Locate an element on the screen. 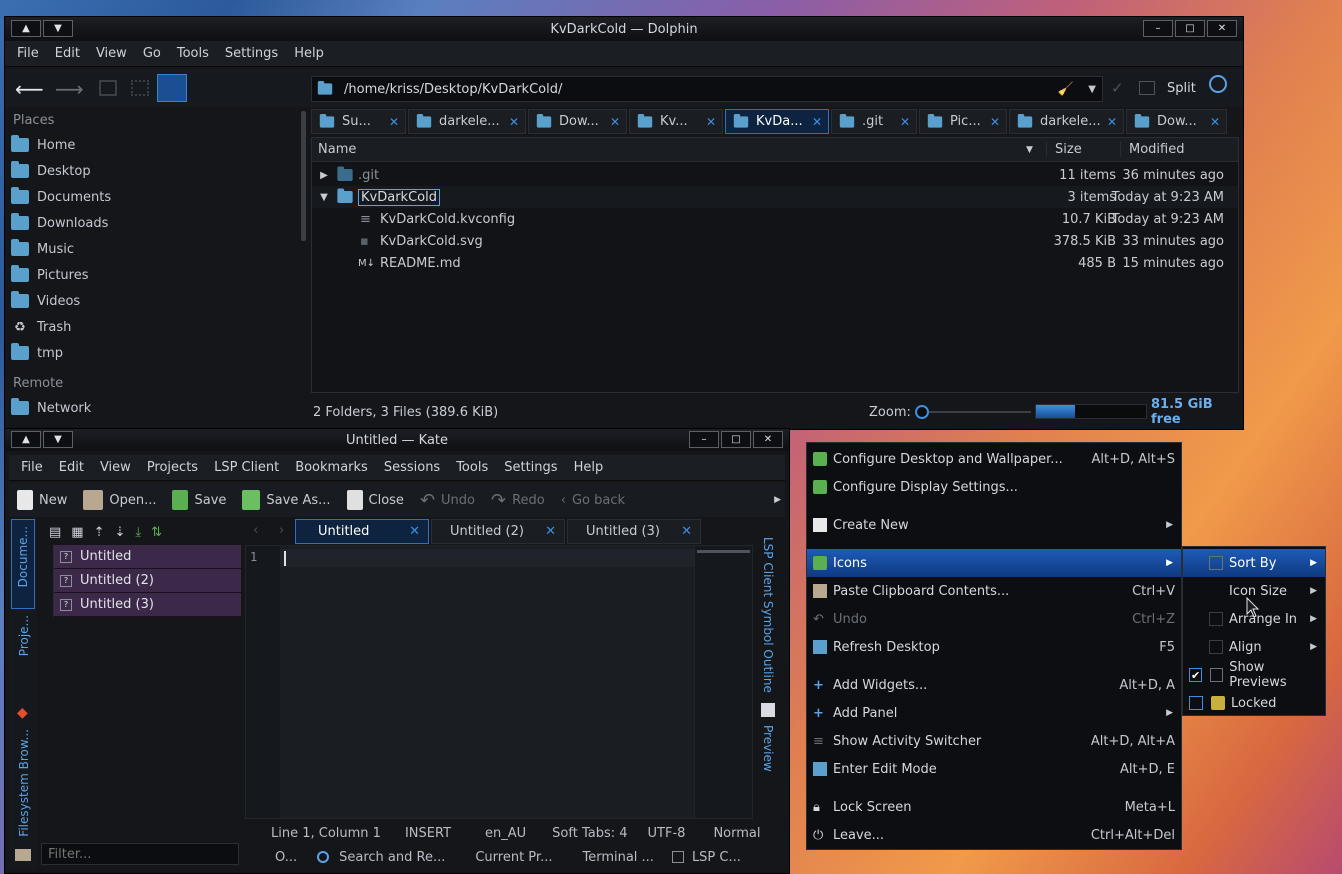 Image resolution: width=1342 pixels, height=874 pixels. split-button: Split is located at coordinates (1181, 88).